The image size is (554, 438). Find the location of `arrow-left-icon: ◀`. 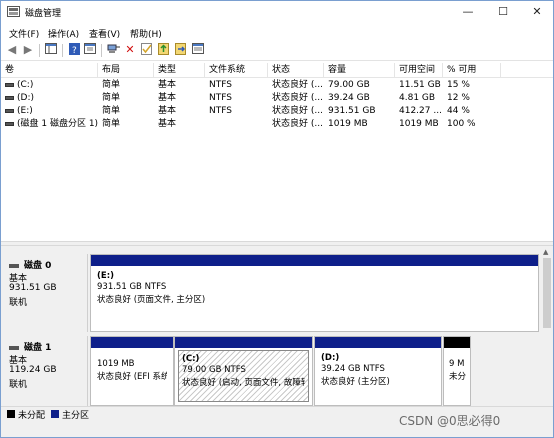

arrow-left-icon: ◀ is located at coordinates (12, 50).